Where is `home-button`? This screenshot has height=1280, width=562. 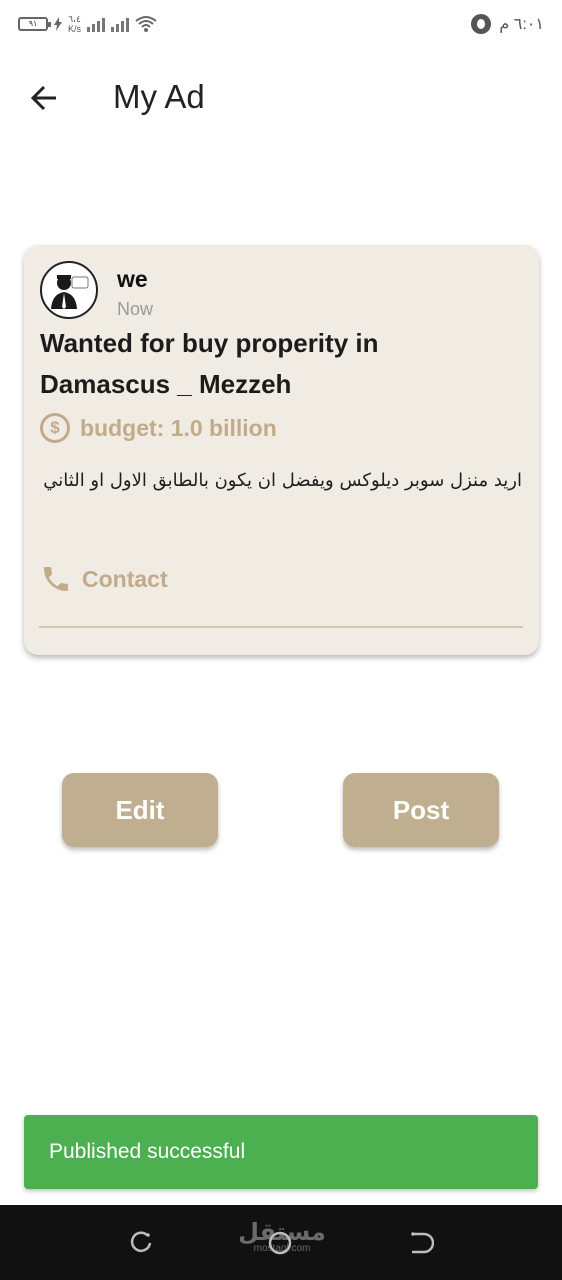 home-button is located at coordinates (280, 1243).